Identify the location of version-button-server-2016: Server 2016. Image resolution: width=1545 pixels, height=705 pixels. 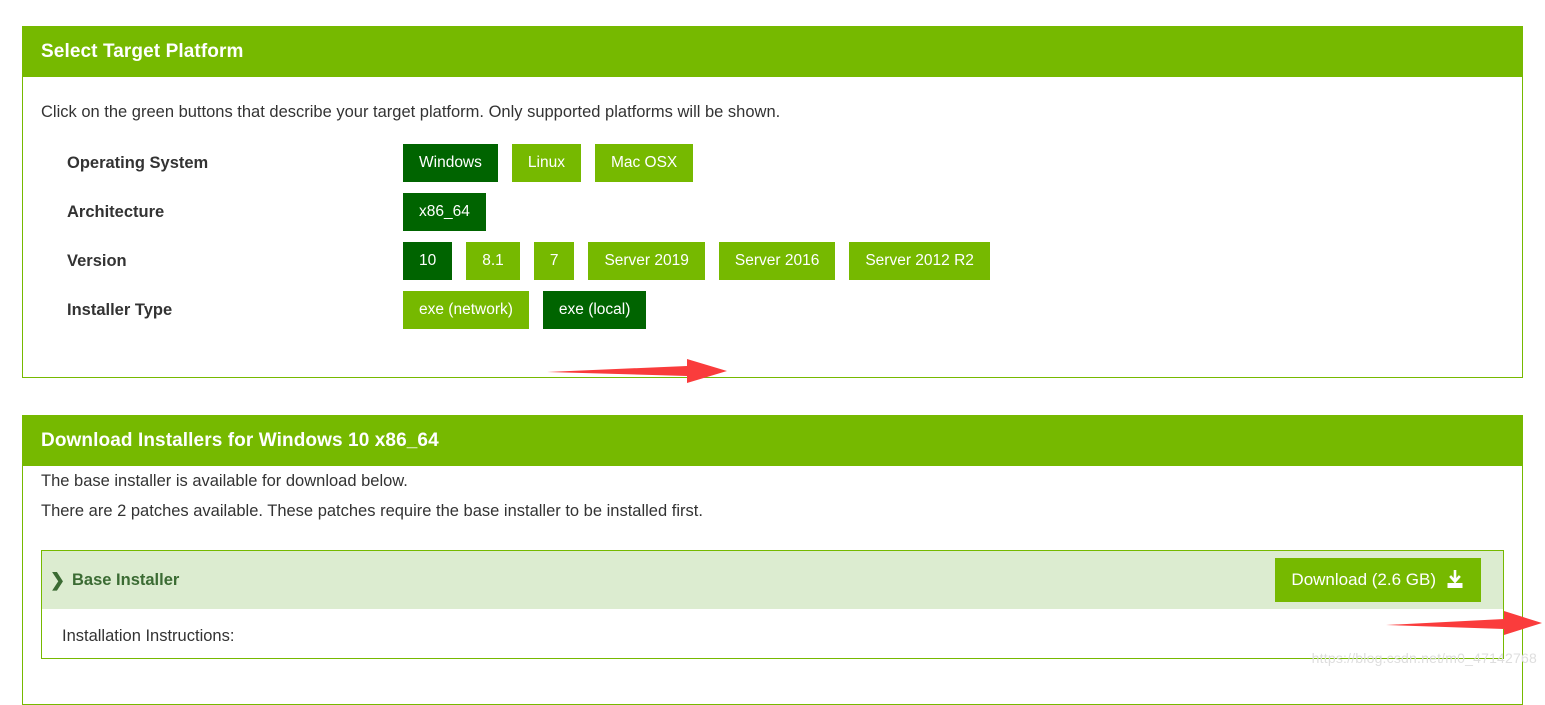
(777, 261).